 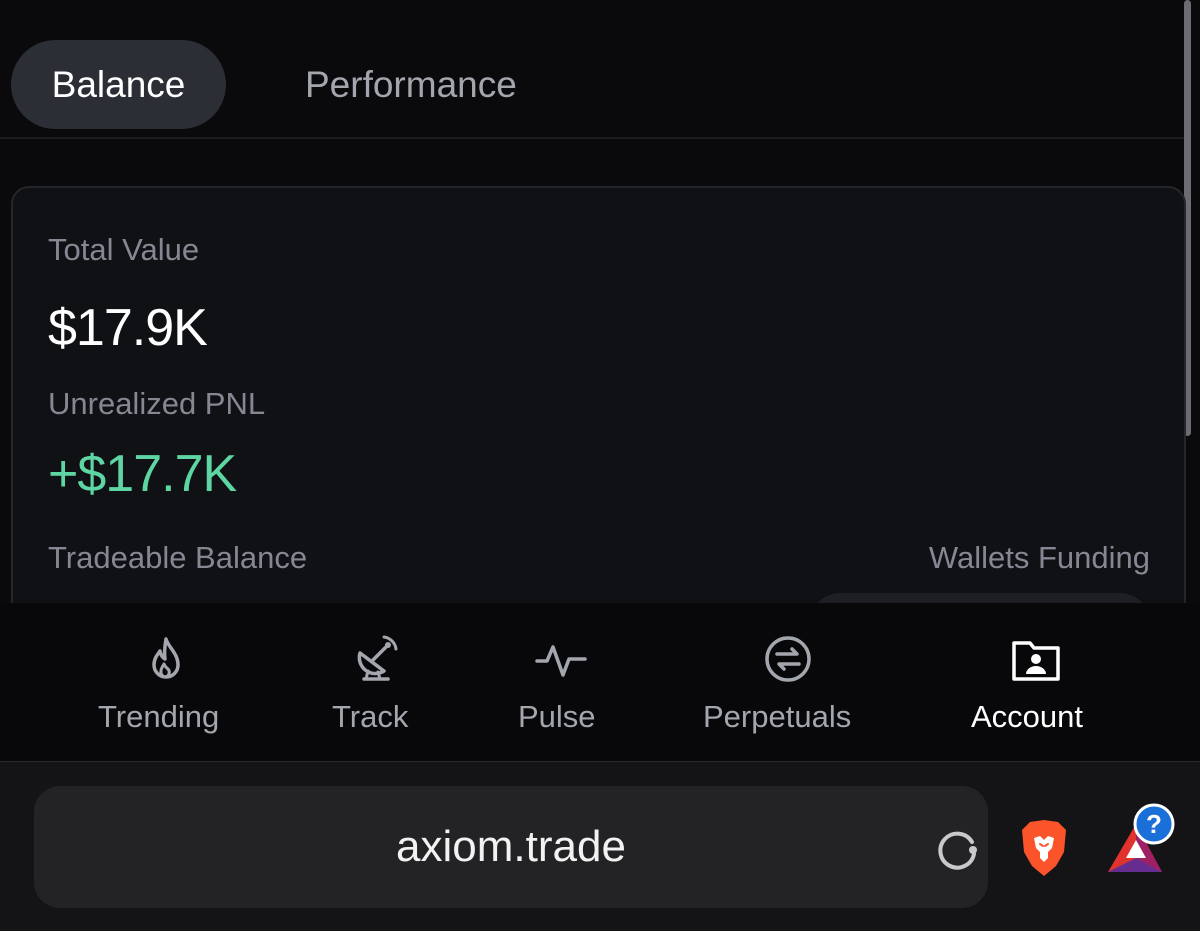 I want to click on address-bar: axiom.trade, so click(x=511, y=847).